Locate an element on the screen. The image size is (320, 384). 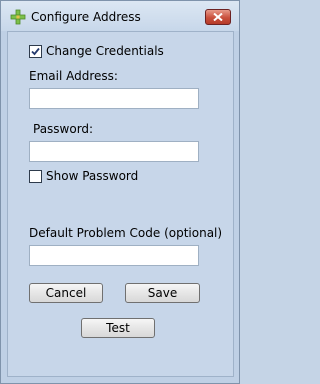
problem-code-input is located at coordinates (114, 255).